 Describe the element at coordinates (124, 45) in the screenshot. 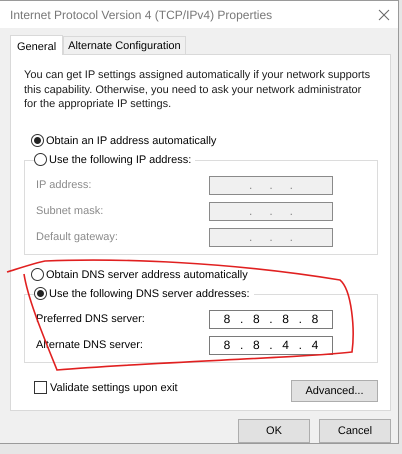

I see `tab: Alternate Configuration` at that location.